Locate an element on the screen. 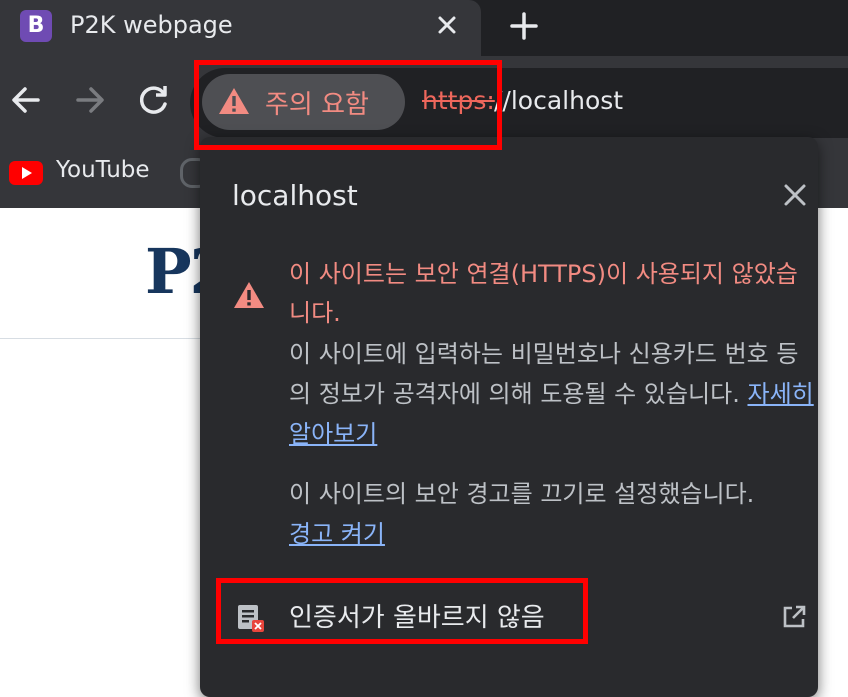  popup-title: localhost is located at coordinates (295, 195).